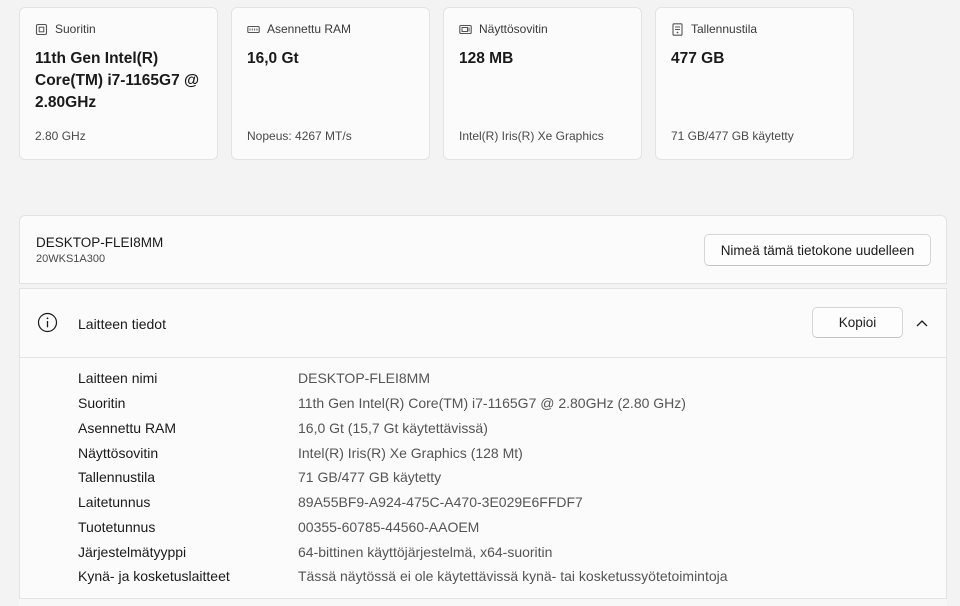 Image resolution: width=960 pixels, height=606 pixels. I want to click on spec-row-value: 89A55BF9-A924-475C-A470-3E029E6FFDF7, so click(440, 502).